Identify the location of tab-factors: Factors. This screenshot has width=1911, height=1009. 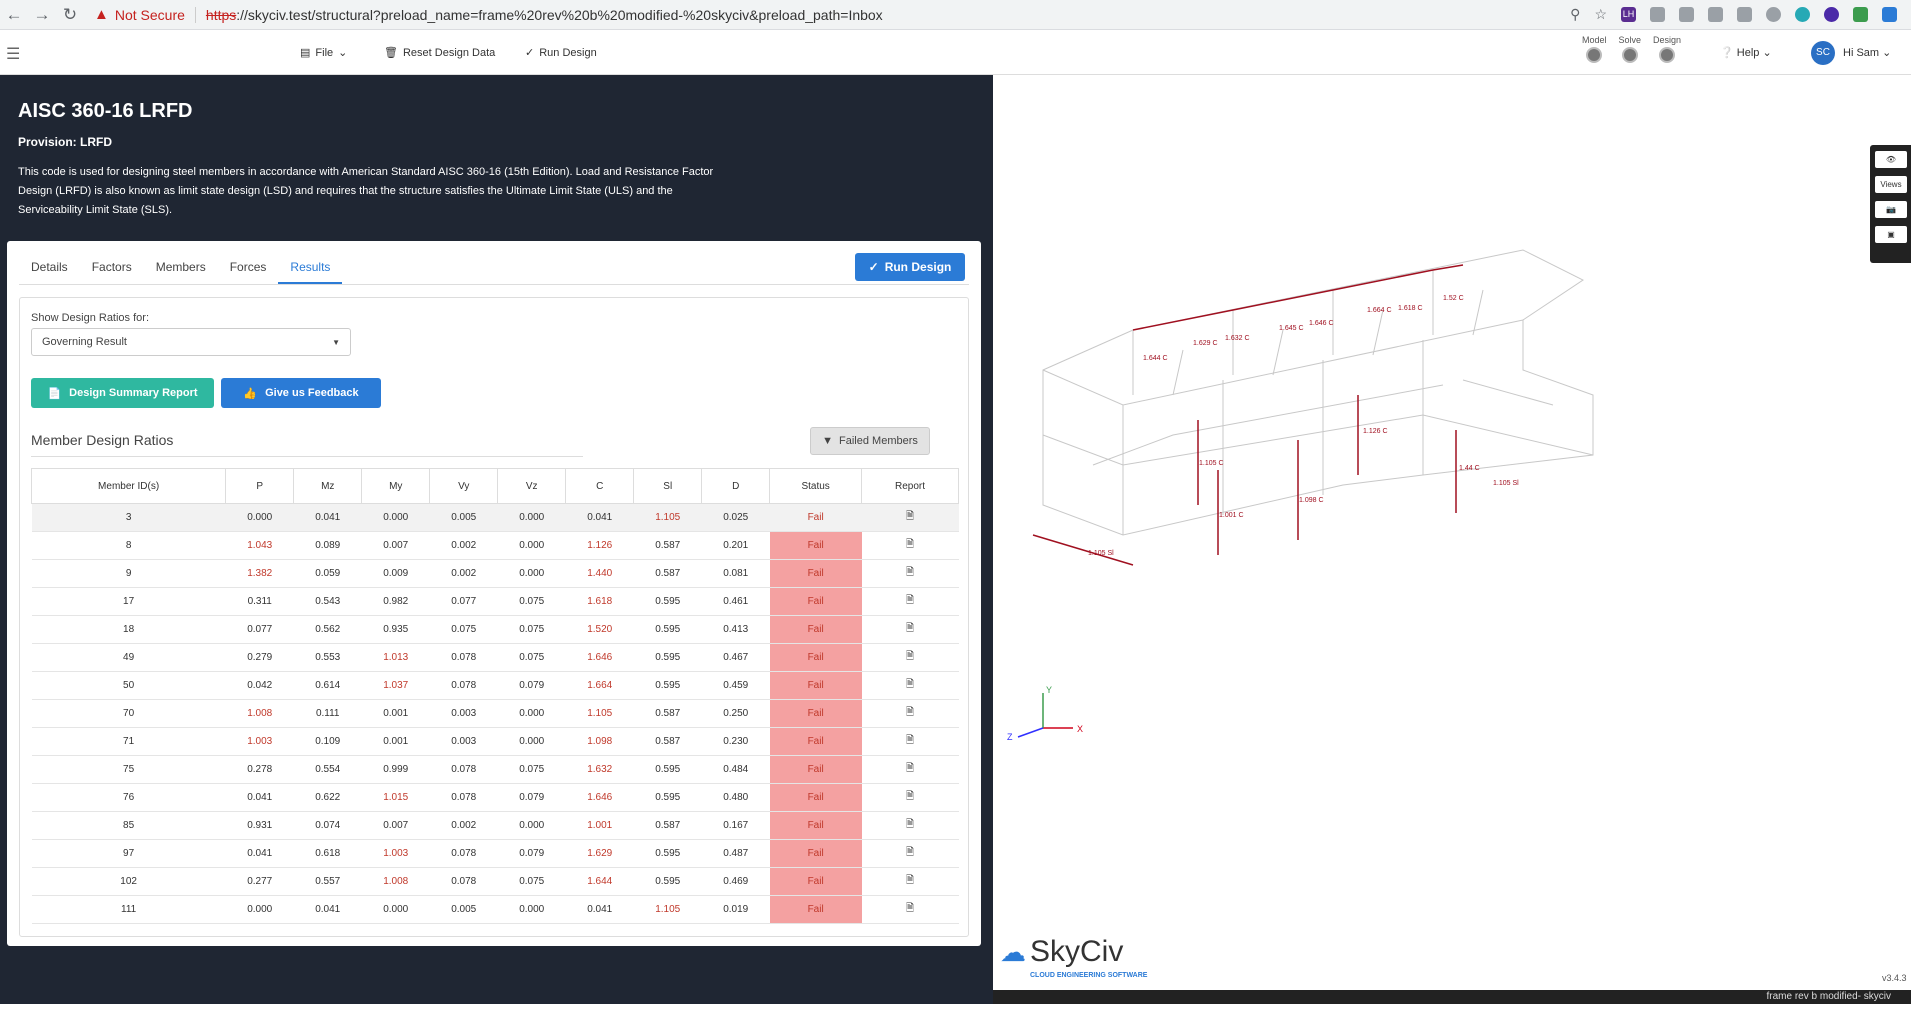
(112, 266).